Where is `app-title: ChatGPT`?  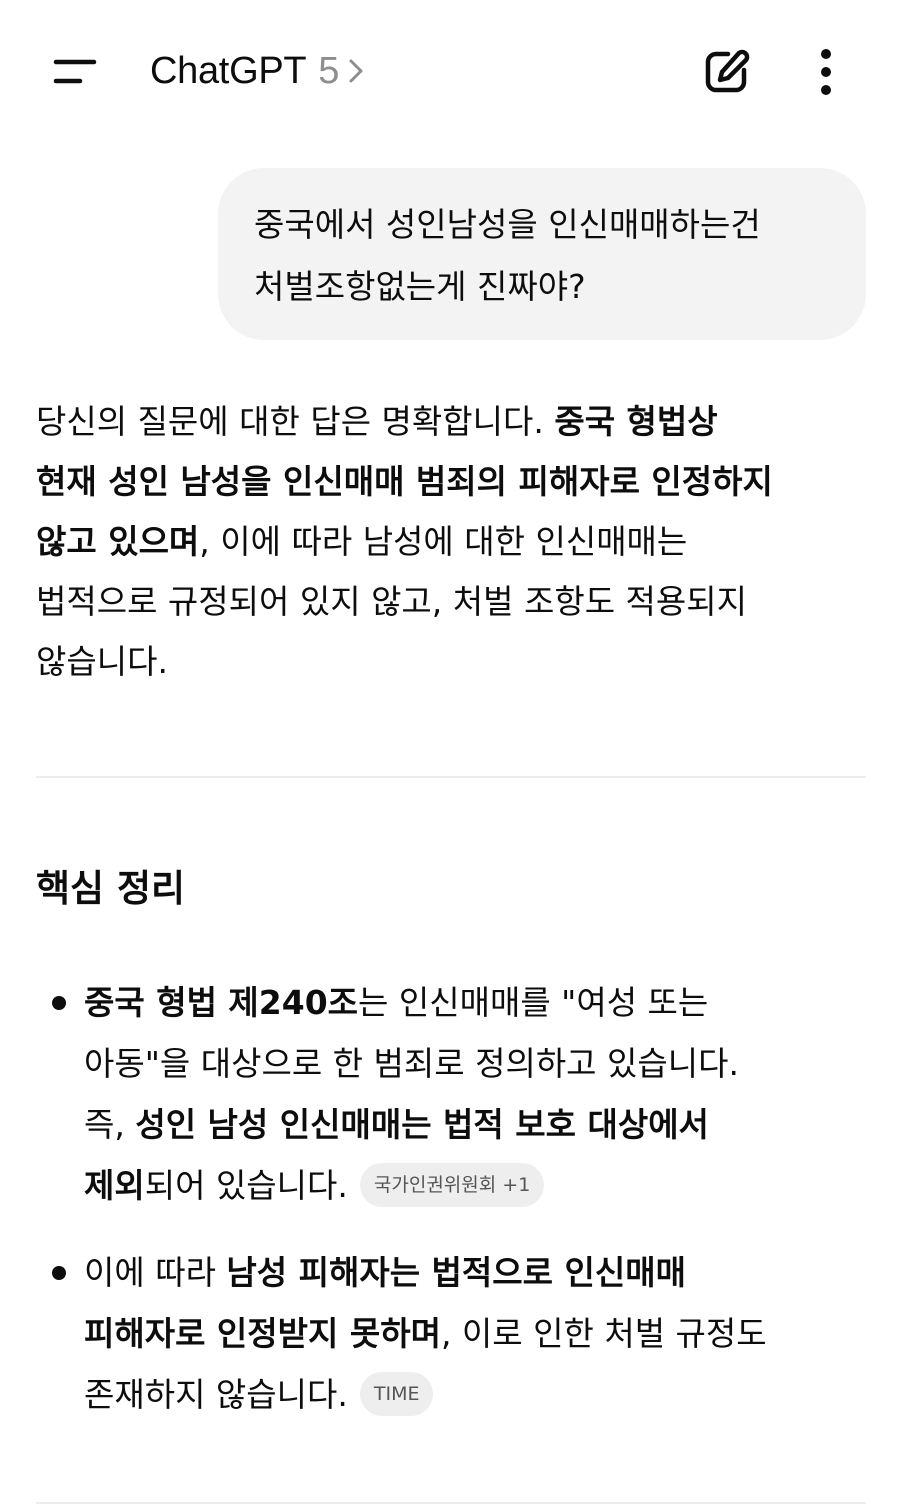 app-title: ChatGPT is located at coordinates (228, 70).